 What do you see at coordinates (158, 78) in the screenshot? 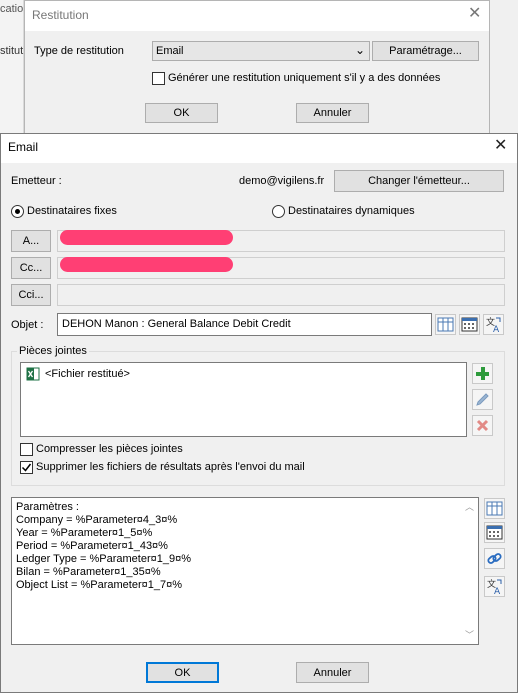
I see `only-if-data-checkbox` at bounding box center [158, 78].